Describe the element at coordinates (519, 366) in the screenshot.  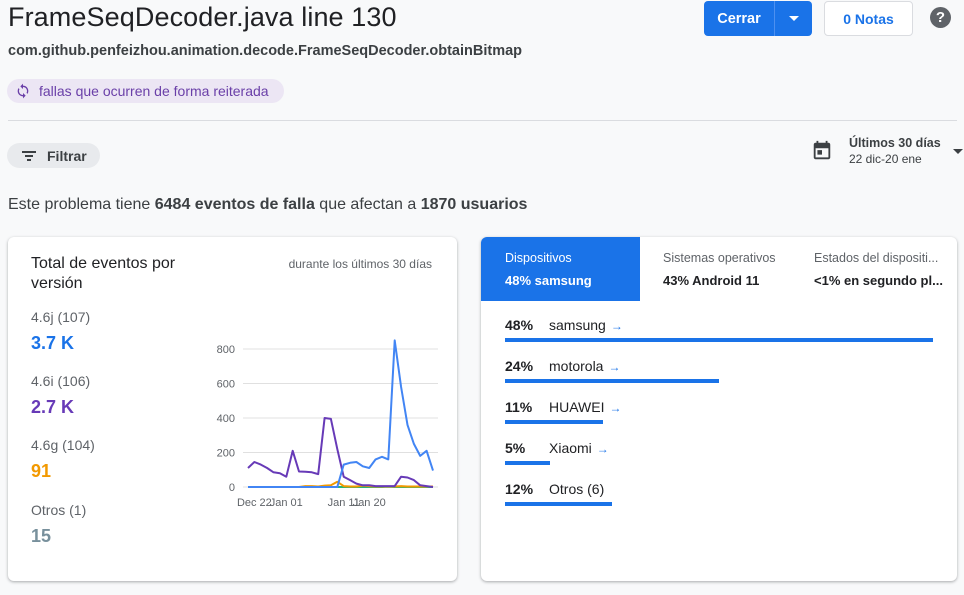
I see `device-pct: 24%` at that location.